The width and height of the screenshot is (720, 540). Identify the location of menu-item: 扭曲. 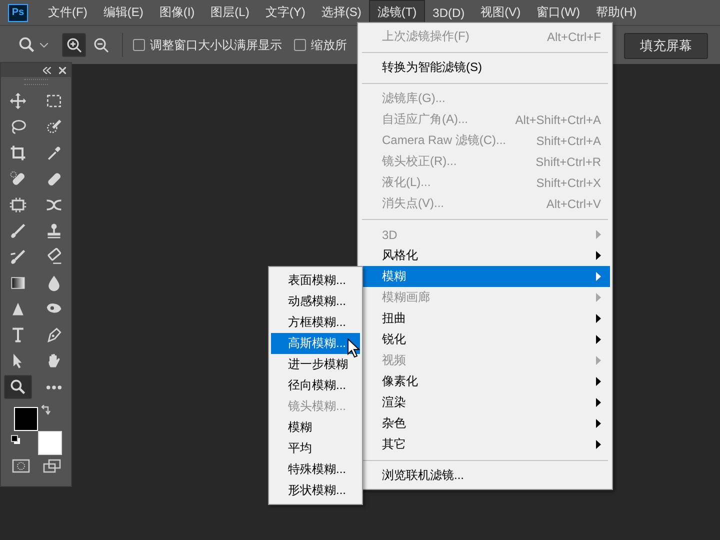
(485, 318).